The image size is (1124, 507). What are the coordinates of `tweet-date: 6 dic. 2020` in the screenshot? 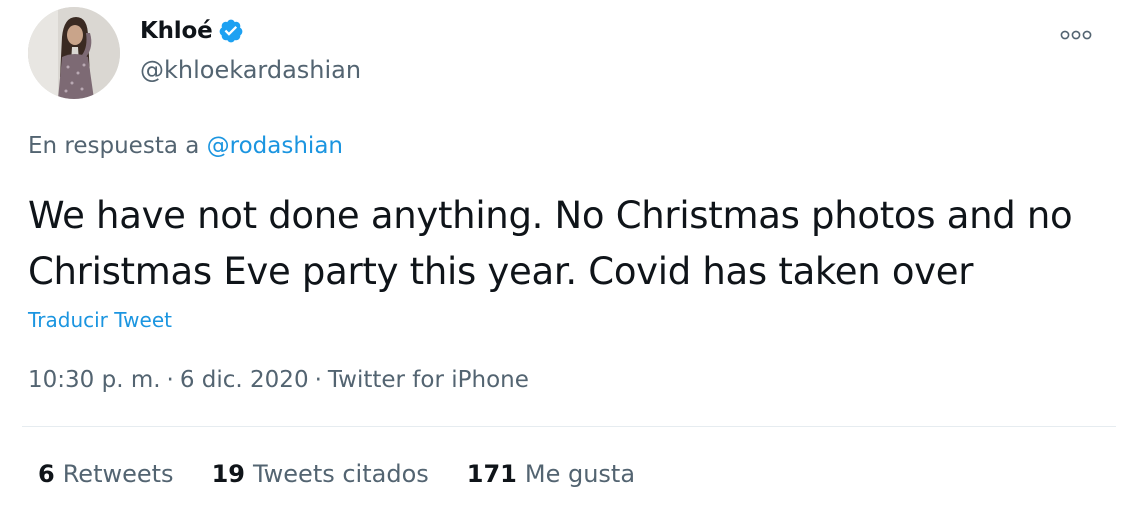 It's located at (244, 380).